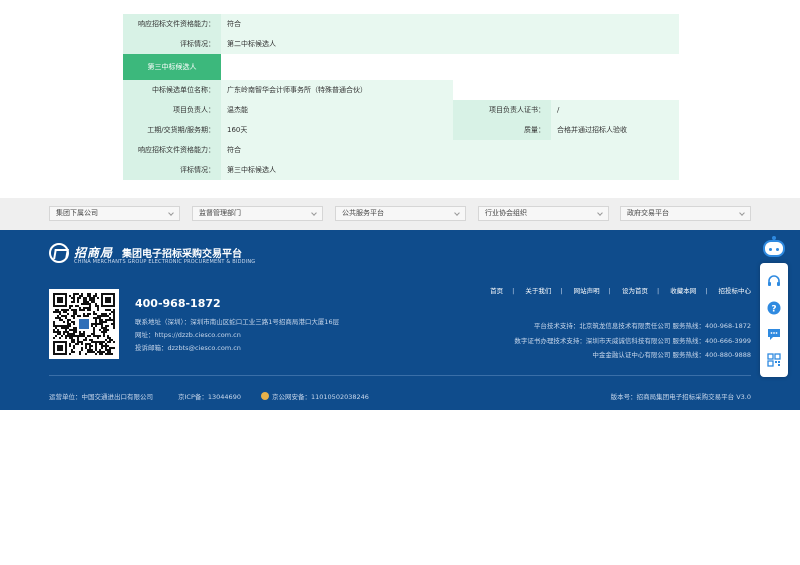  What do you see at coordinates (337, 110) in the screenshot?
I see `project-leader-value: 温杰能` at bounding box center [337, 110].